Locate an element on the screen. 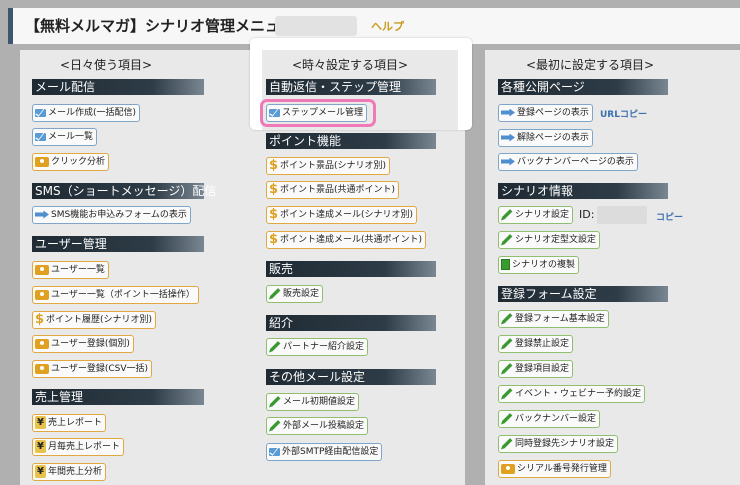  form-basic-settings-button: 登録フォーム基本設定 is located at coordinates (553, 319).